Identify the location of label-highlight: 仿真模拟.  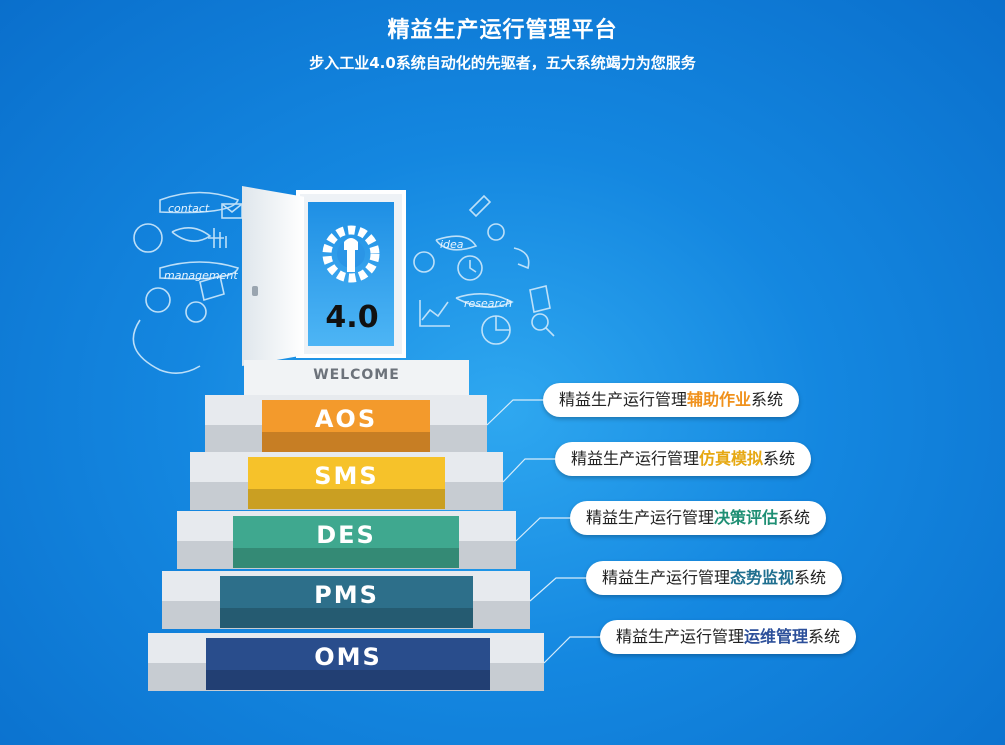
(731, 458).